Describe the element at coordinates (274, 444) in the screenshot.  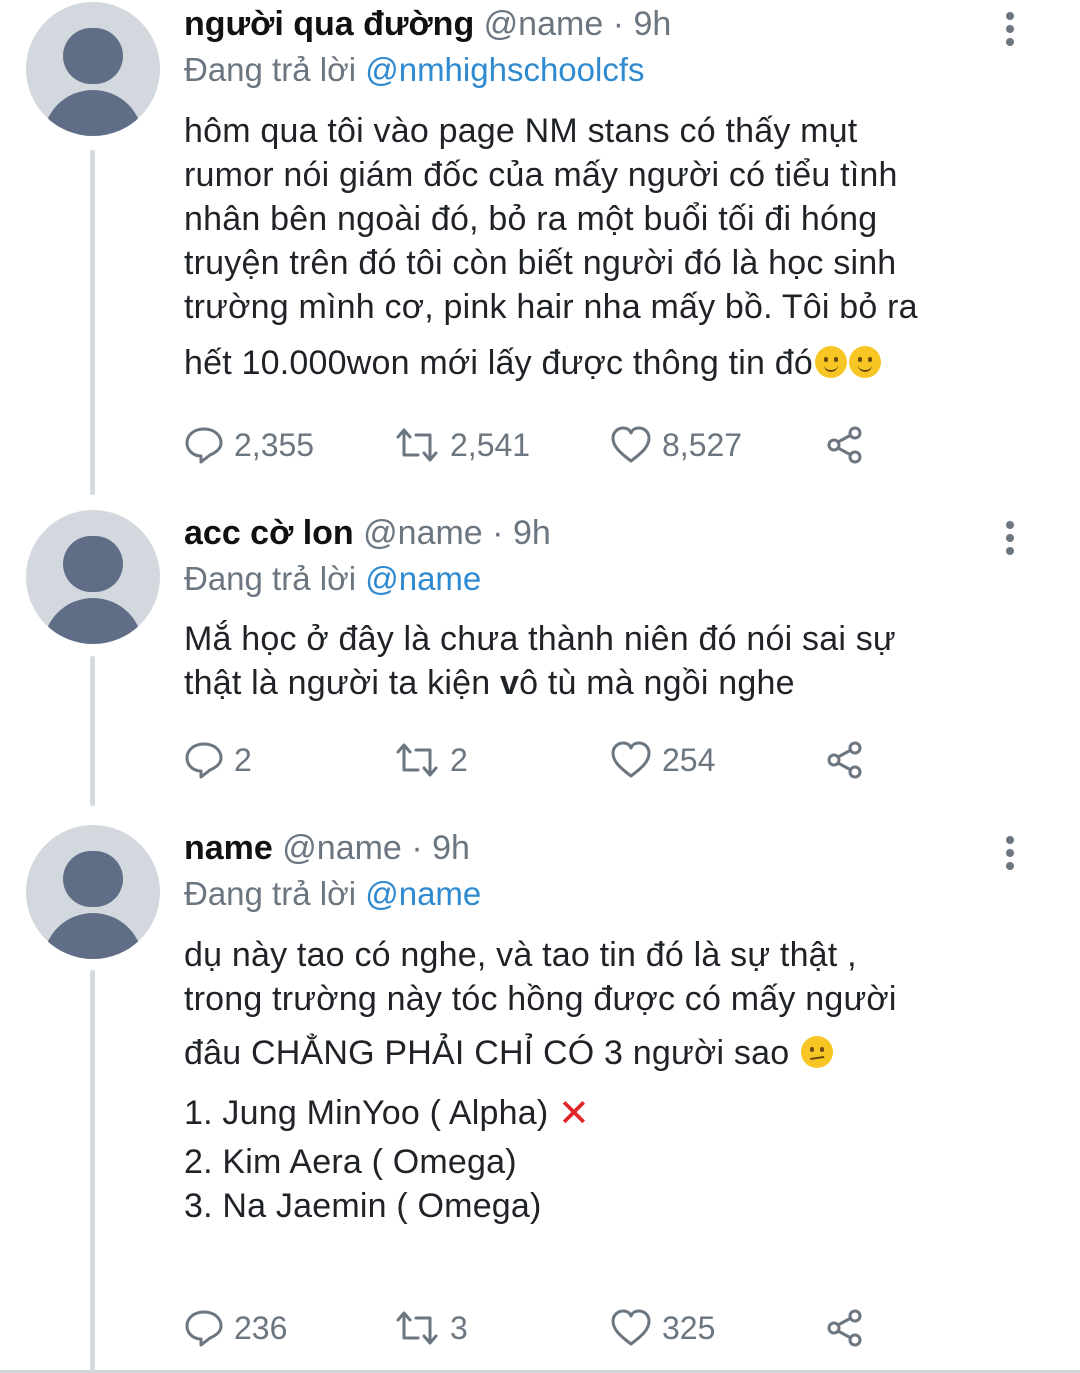
I see `reply-count: 2,355` at that location.